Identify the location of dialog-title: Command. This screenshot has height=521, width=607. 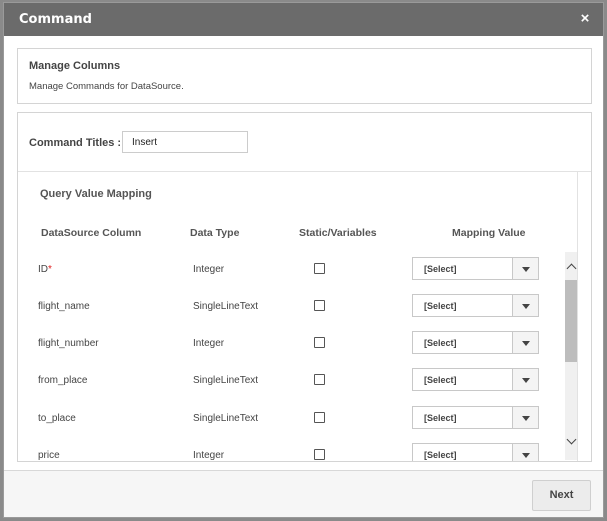
(55, 19).